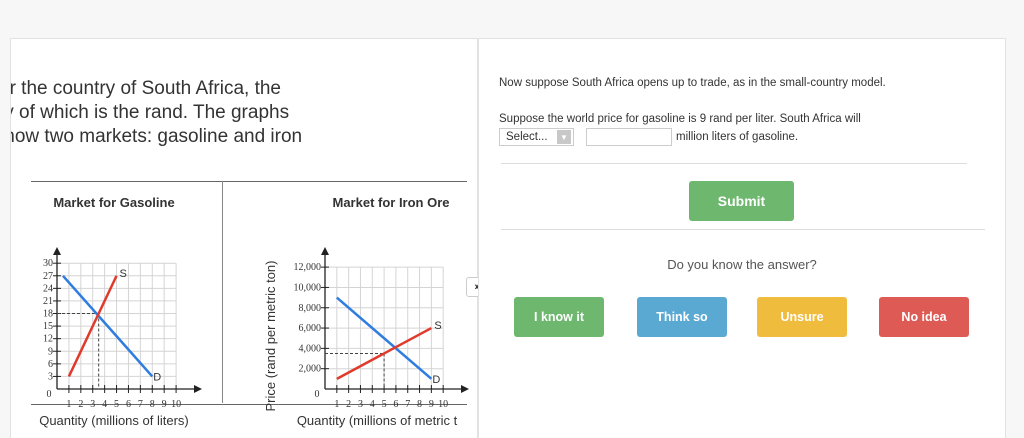 This screenshot has width=1024, height=438. Describe the element at coordinates (156, 136) in the screenshot. I see `intro-line: ;how two markets: gasoline and iron` at that location.